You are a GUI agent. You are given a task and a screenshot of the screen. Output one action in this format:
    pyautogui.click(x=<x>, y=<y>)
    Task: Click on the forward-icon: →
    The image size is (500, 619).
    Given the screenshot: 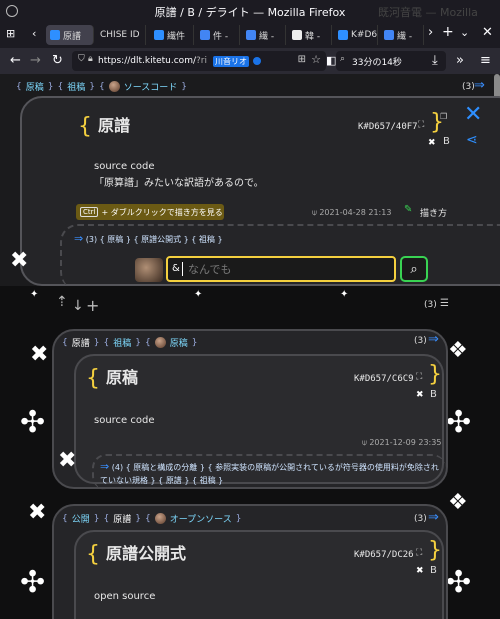 What is the action you would take?
    pyautogui.click(x=35, y=61)
    